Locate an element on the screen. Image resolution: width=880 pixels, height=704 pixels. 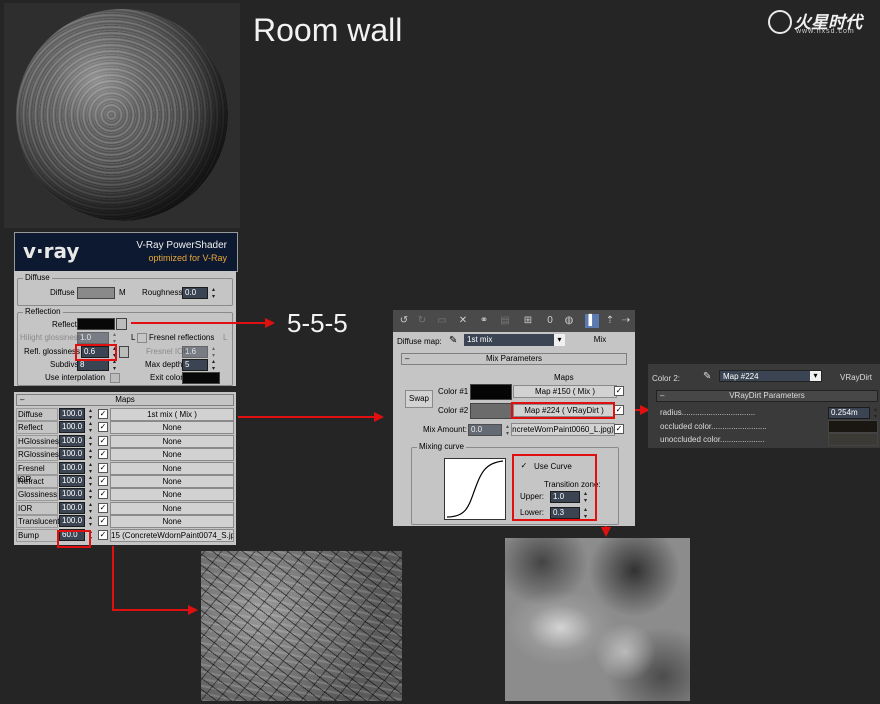
map-row-label: IOR is located at coordinates (37, 508).